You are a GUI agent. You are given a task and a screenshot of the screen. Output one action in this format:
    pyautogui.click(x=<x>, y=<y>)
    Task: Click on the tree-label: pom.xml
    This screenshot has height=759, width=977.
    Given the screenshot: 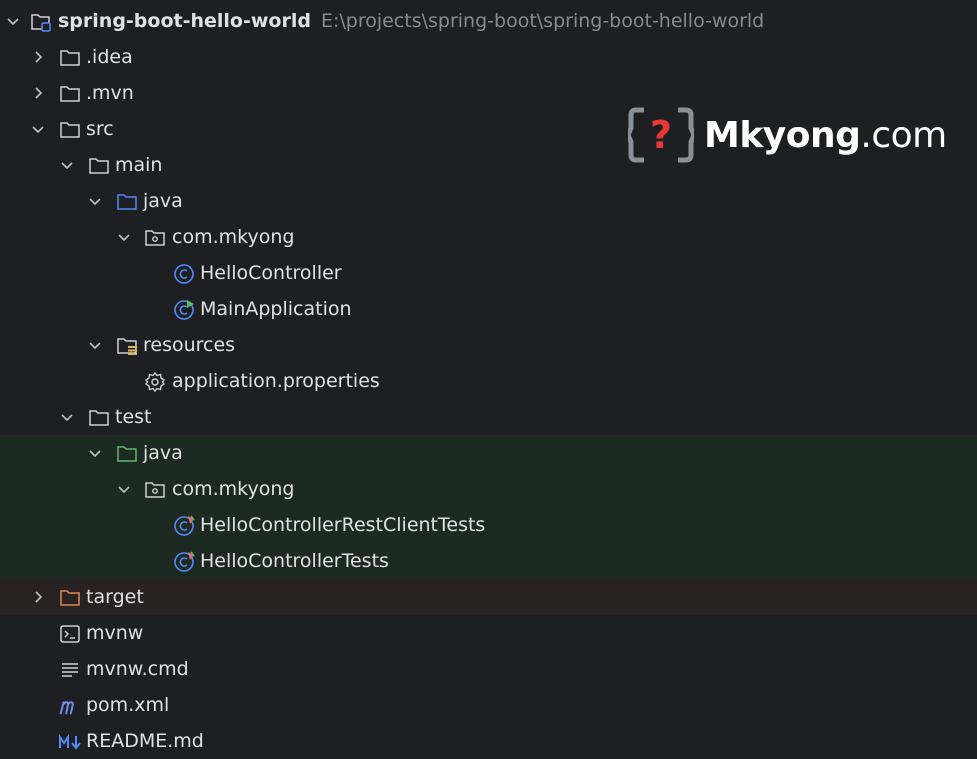 What is the action you would take?
    pyautogui.click(x=128, y=705)
    